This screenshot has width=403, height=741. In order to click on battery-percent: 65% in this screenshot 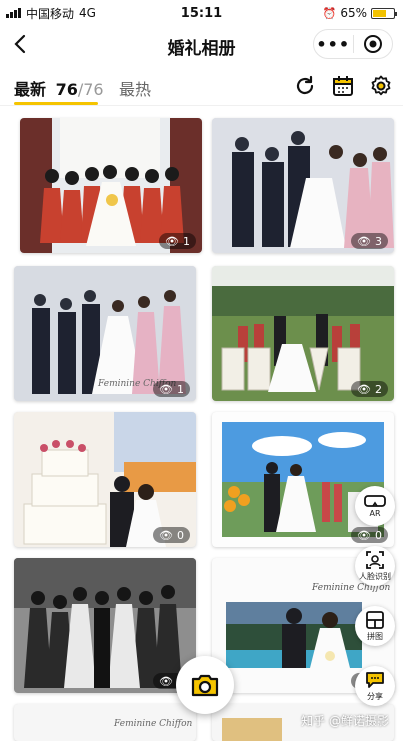, I will do `click(353, 13)`.